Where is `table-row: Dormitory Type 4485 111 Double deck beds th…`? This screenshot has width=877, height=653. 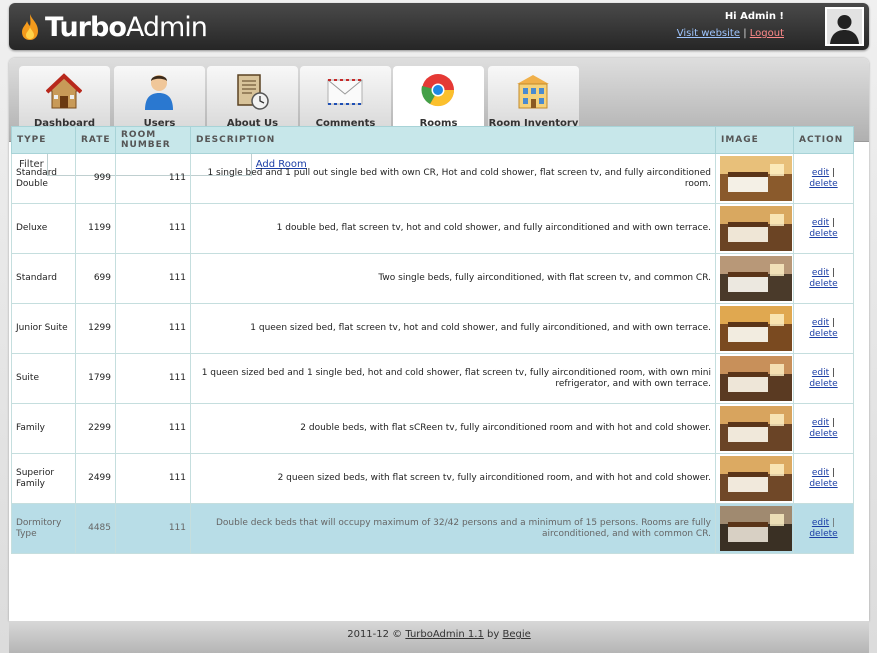 table-row: Dormitory Type 4485 111 Double deck beds th… is located at coordinates (432, 528).